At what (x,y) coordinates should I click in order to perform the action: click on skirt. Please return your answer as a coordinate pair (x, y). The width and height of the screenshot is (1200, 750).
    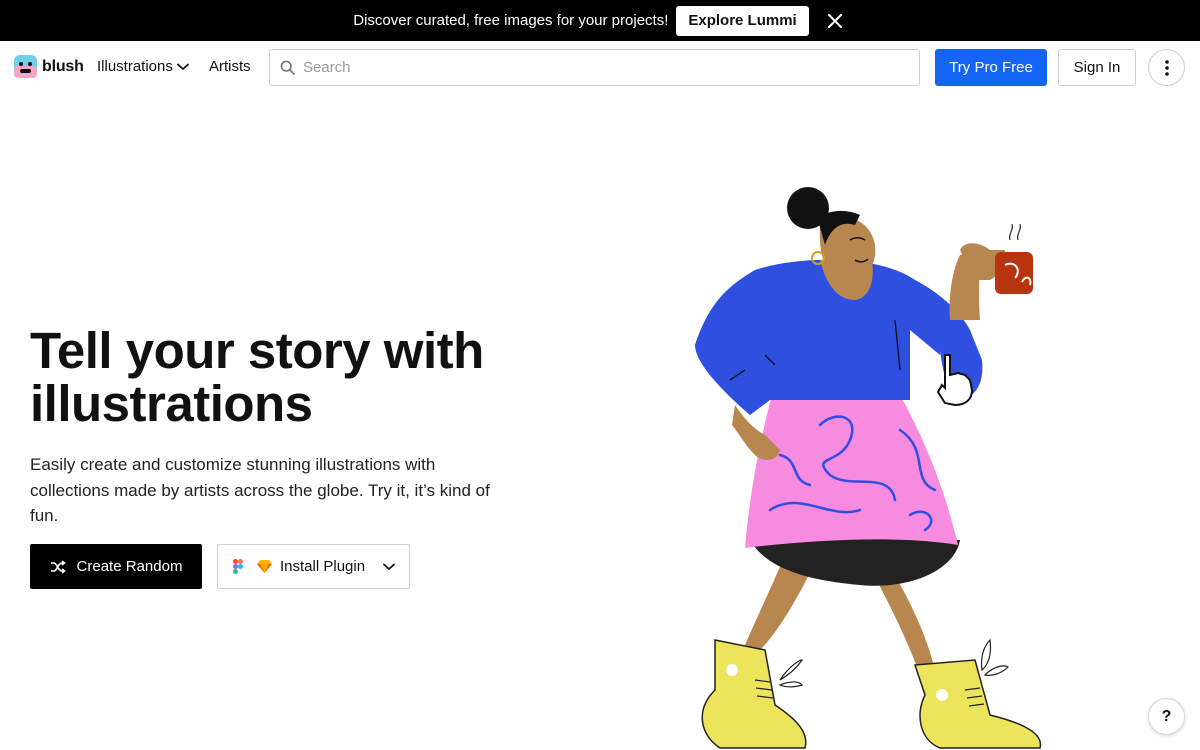
    Looking at the image, I should click on (851, 471).